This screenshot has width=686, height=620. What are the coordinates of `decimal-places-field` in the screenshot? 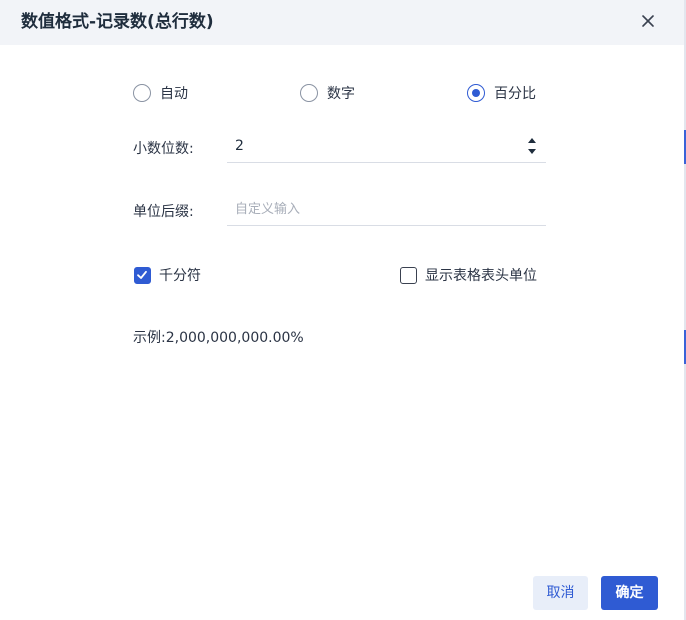 It's located at (386, 147).